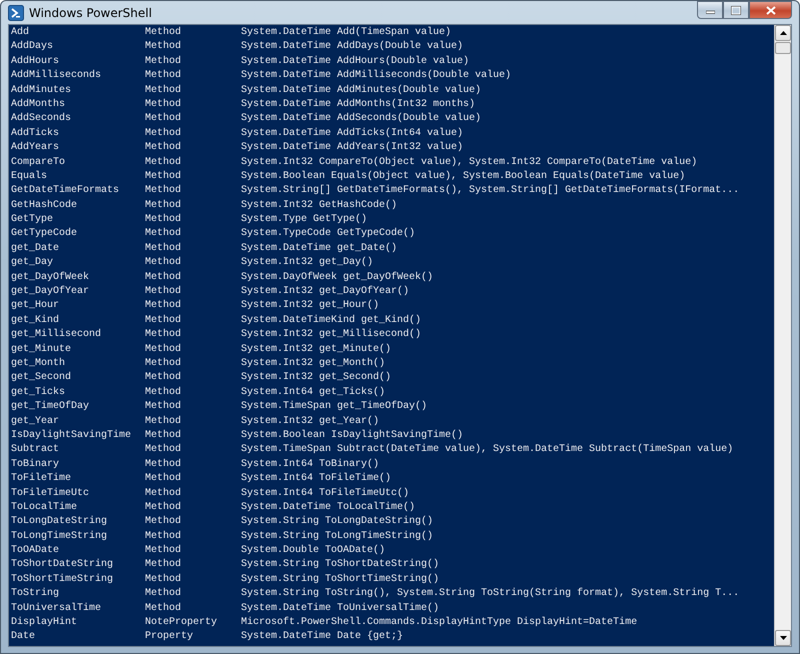 Image resolution: width=800 pixels, height=654 pixels. What do you see at coordinates (361, 119) in the screenshot?
I see `member-definition: System.DateTime AddSeconds(Double value)` at bounding box center [361, 119].